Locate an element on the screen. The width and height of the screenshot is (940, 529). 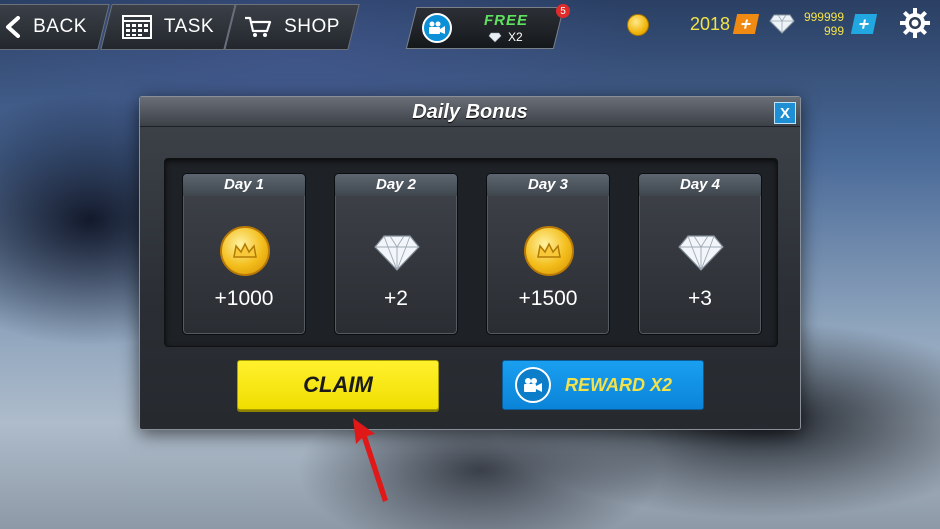
shop-label: SHOP is located at coordinates (312, 26).